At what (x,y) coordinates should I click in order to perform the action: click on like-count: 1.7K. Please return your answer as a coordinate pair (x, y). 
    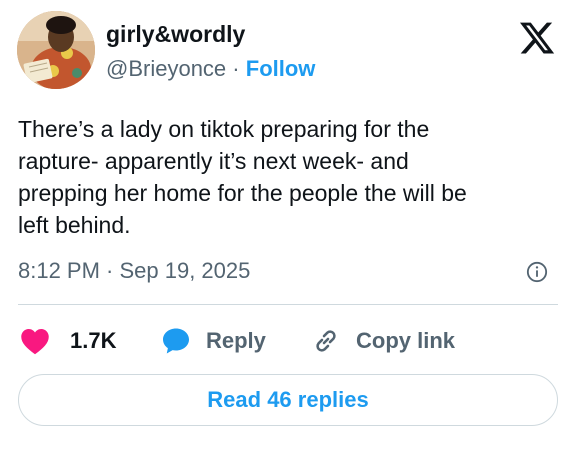
    Looking at the image, I should click on (93, 340).